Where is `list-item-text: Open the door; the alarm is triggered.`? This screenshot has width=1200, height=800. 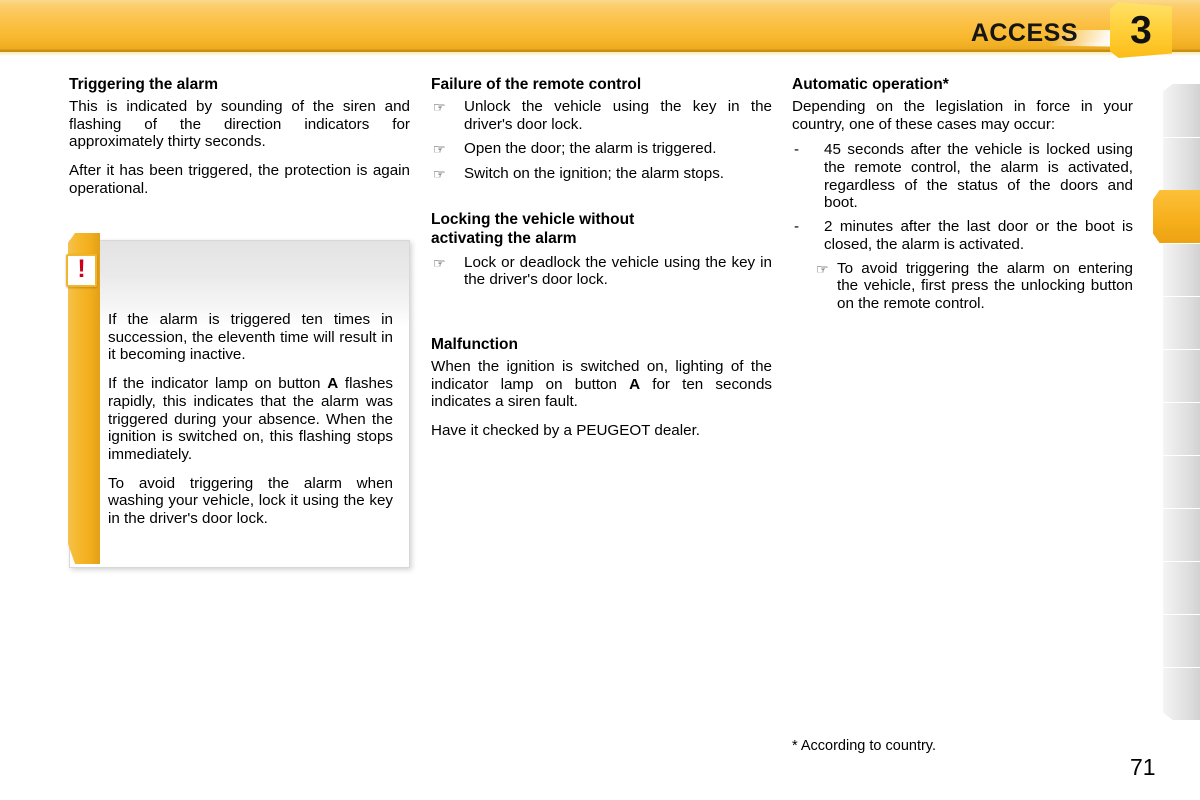
list-item-text: Open the door; the alarm is triggered. is located at coordinates (590, 149).